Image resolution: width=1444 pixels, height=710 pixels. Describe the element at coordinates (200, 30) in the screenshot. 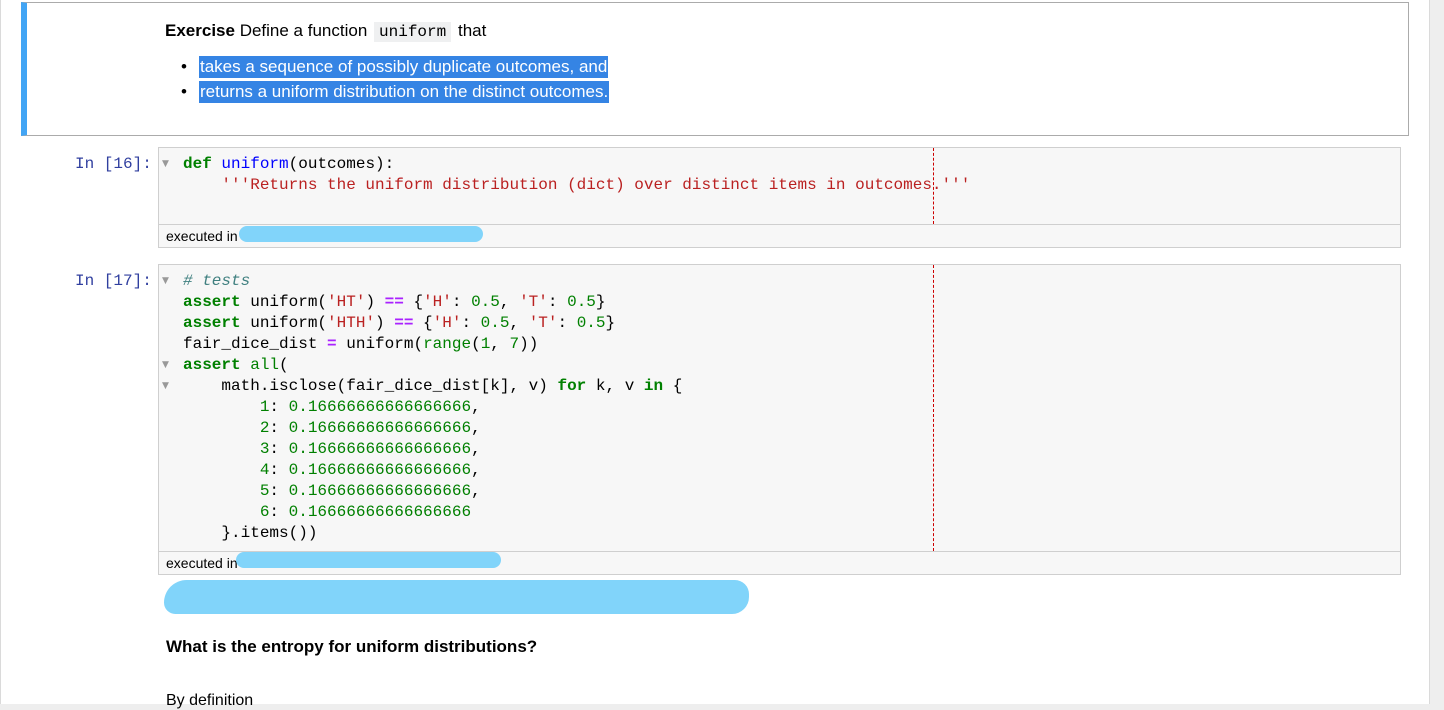

I see `exercise-label: Exercise` at that location.